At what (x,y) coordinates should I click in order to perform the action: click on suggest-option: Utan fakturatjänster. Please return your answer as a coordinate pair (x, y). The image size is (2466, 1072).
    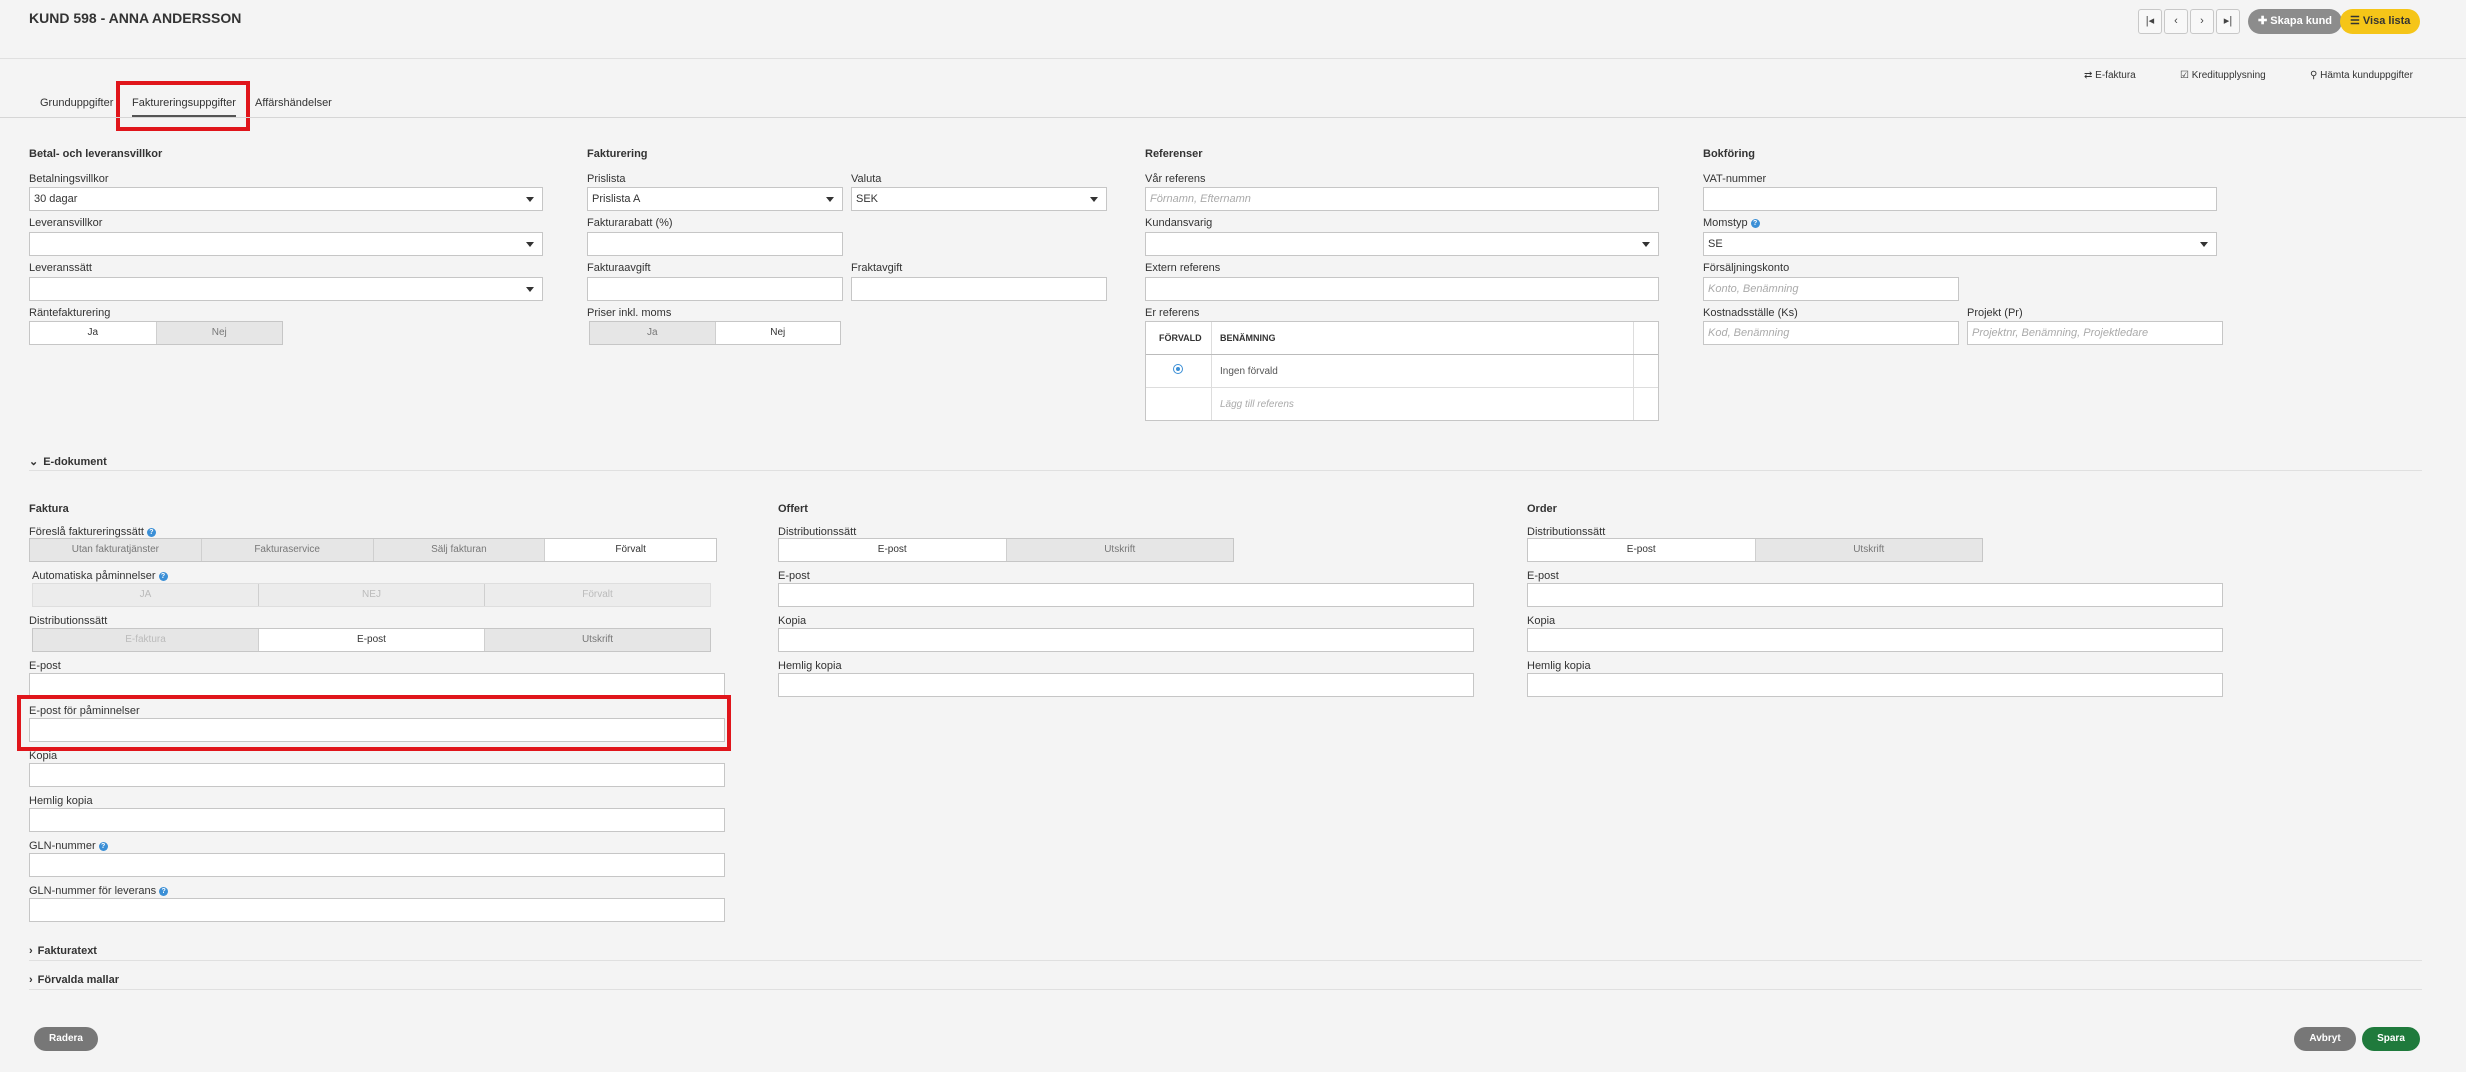
    Looking at the image, I should click on (116, 550).